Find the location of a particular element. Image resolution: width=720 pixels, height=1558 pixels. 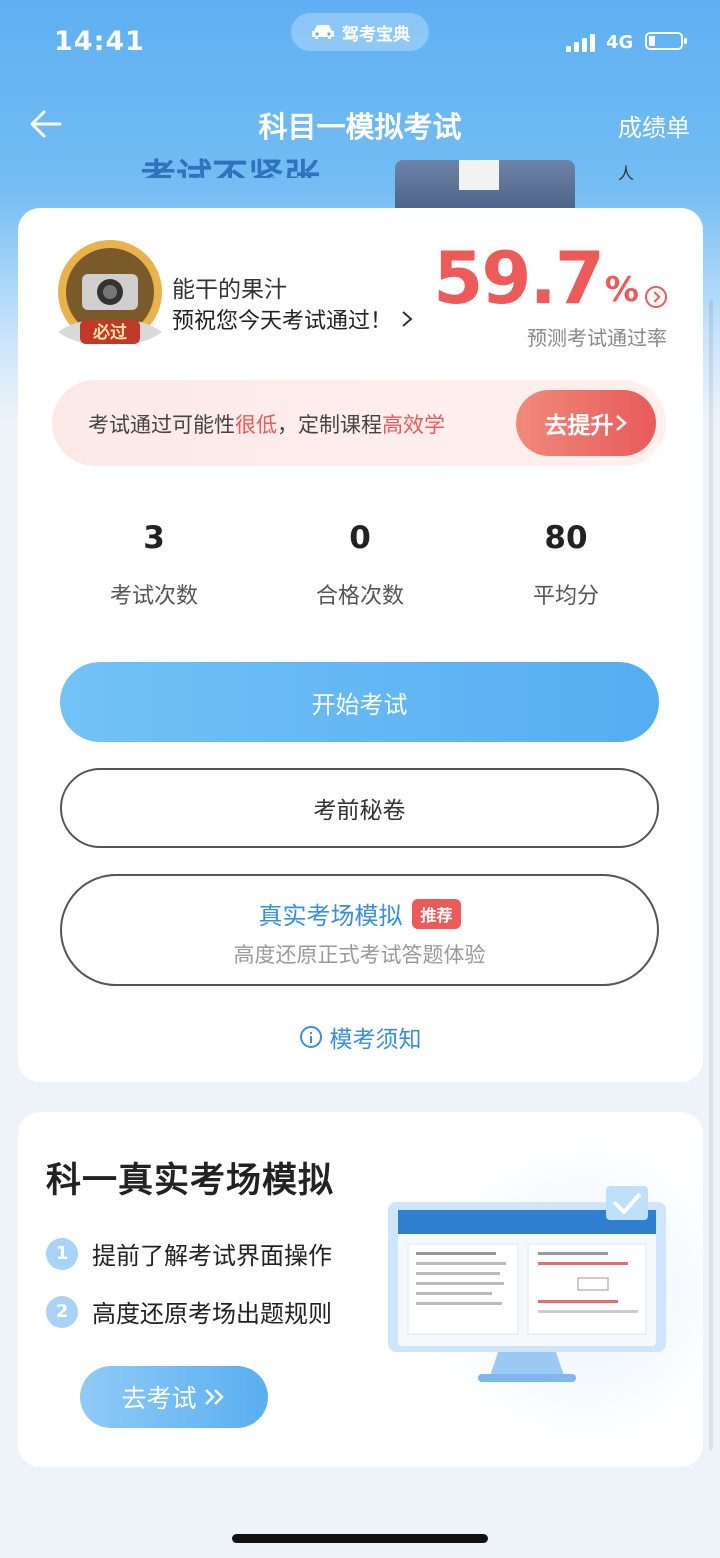

stat-label: 合格次数 is located at coordinates (359, 596).